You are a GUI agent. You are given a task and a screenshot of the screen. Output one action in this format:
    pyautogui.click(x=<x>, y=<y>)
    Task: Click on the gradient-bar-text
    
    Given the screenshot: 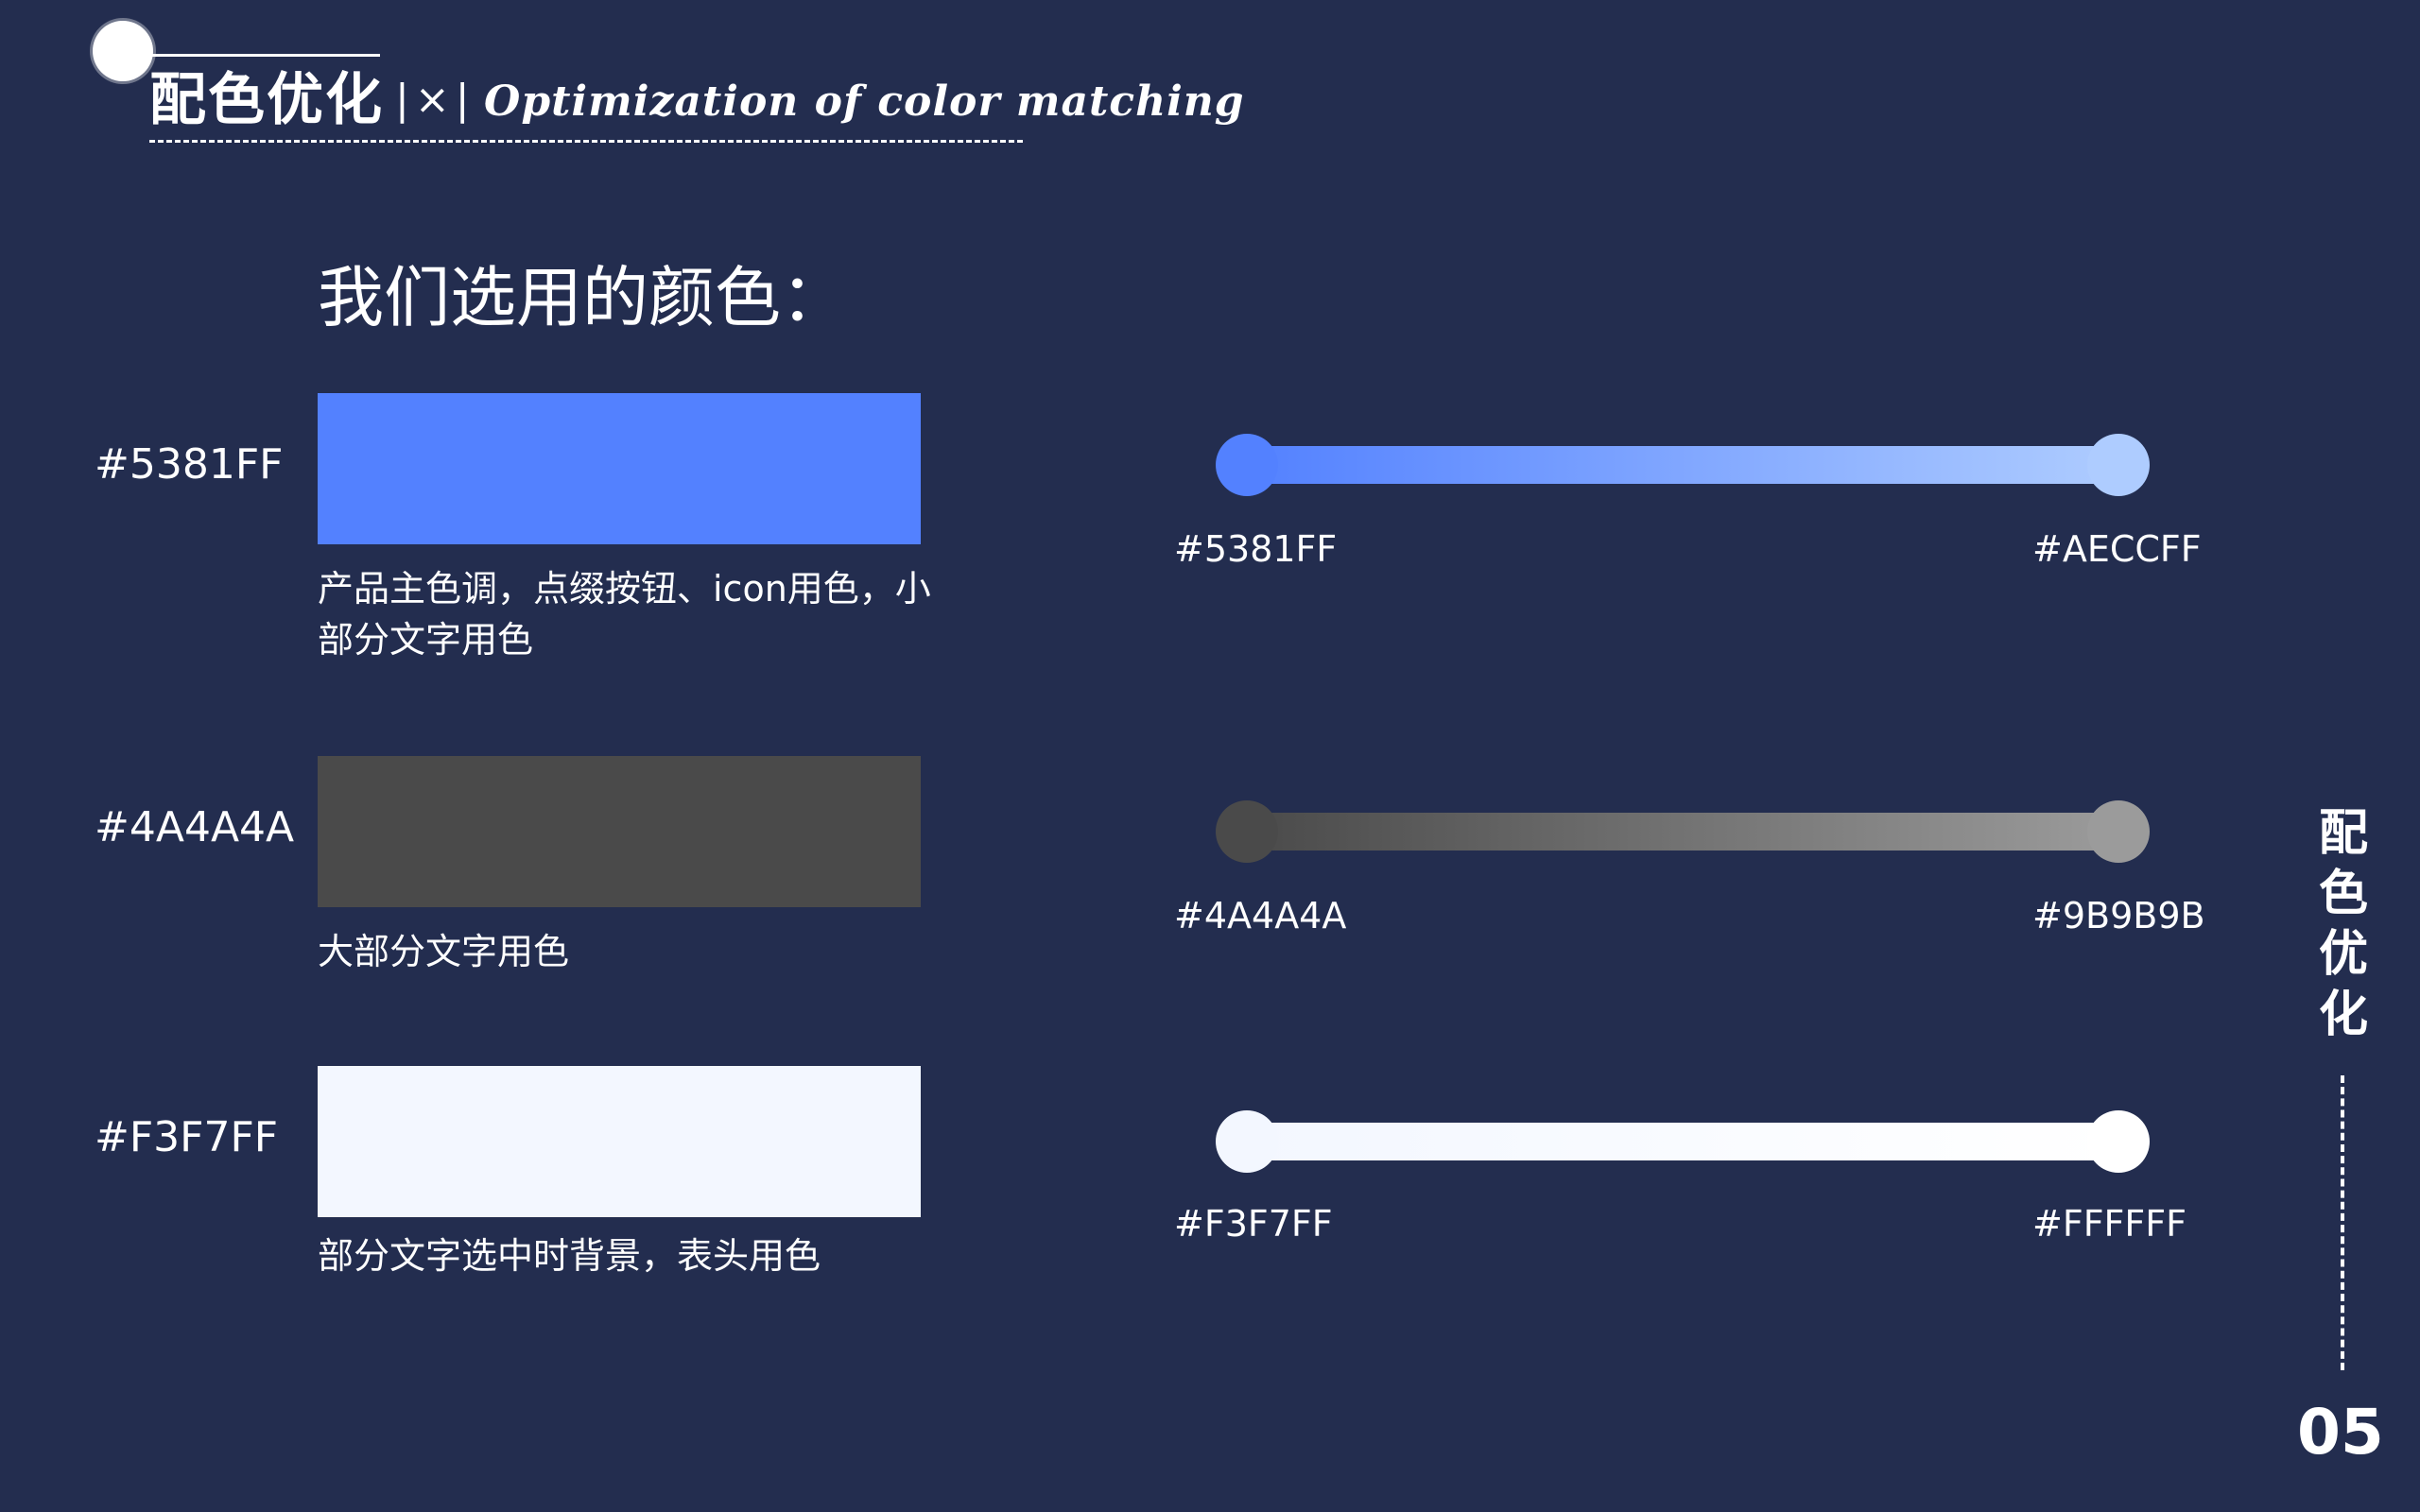 What is the action you would take?
    pyautogui.click(x=1682, y=831)
    